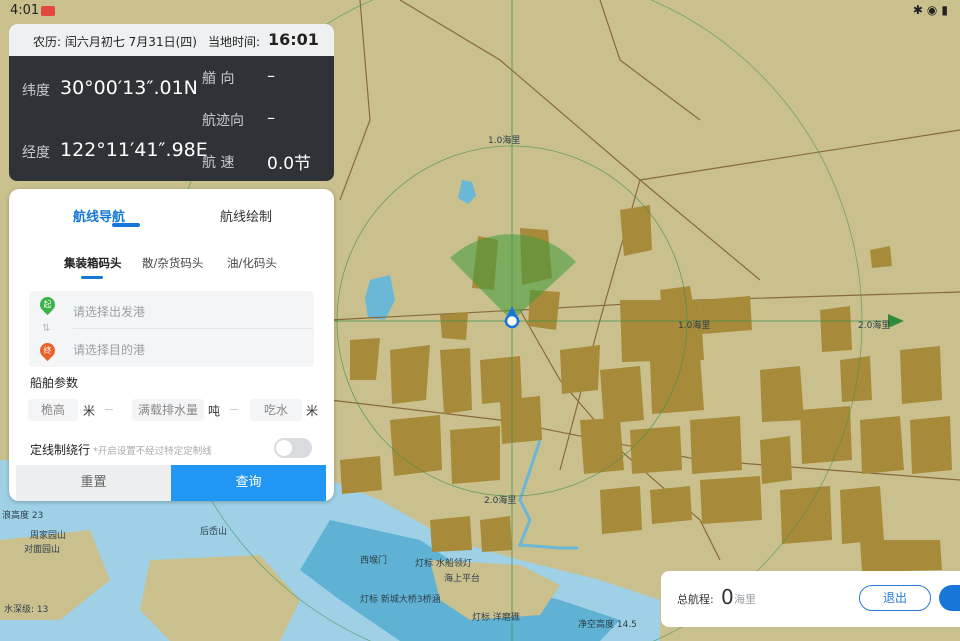 Image resolution: width=960 pixels, height=641 pixels. Describe the element at coordinates (48, 535) in the screenshot. I see `map-label: 周家园山` at that location.